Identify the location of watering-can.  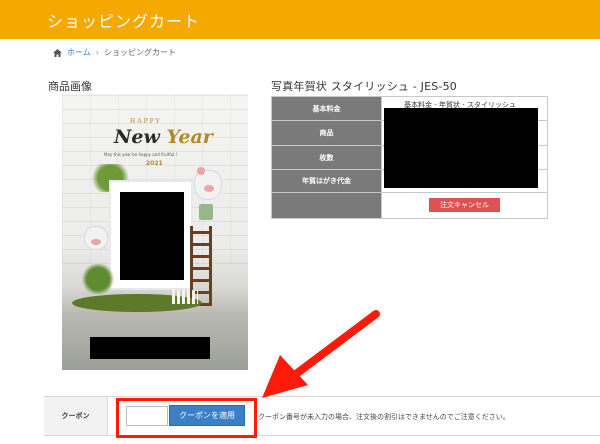
(206, 212).